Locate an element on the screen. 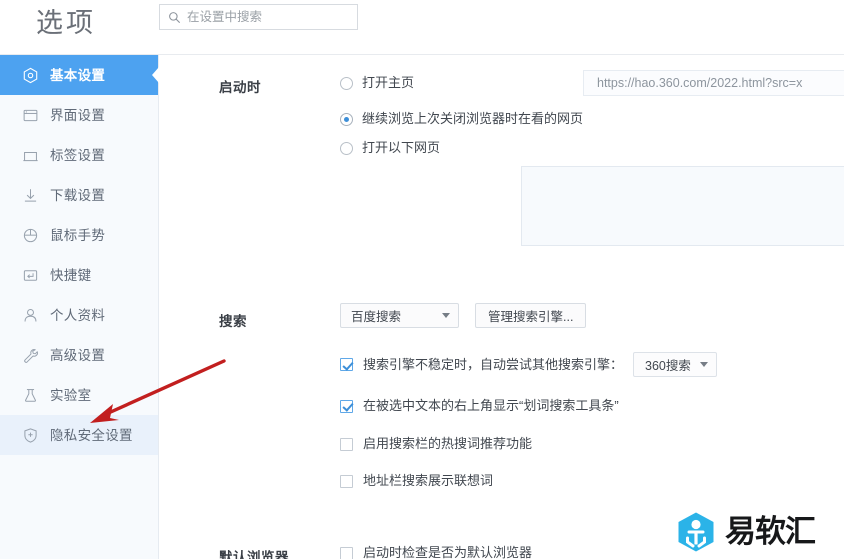 This screenshot has height=559, width=844. checkbox-row-hotword-suggest: 启用搜索栏的热搜词推荐功能 is located at coordinates (436, 444).